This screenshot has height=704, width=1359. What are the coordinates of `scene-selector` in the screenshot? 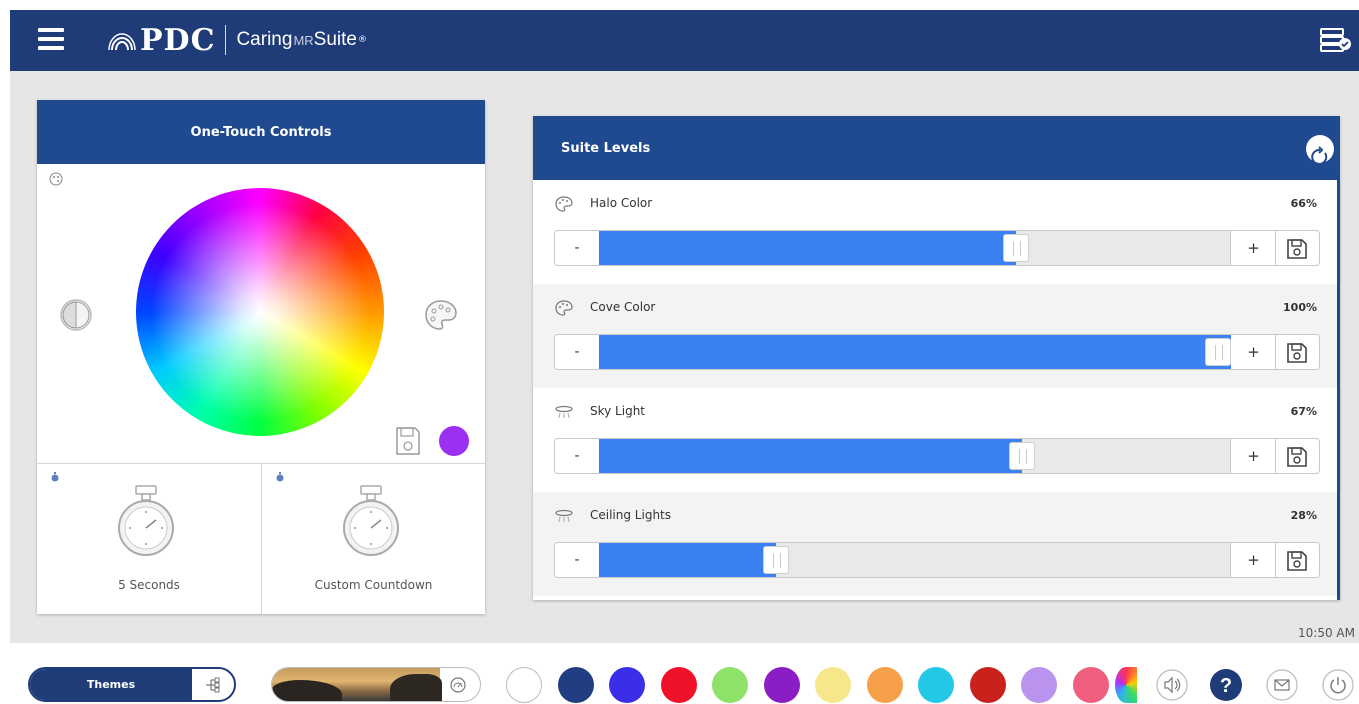 It's located at (376, 684).